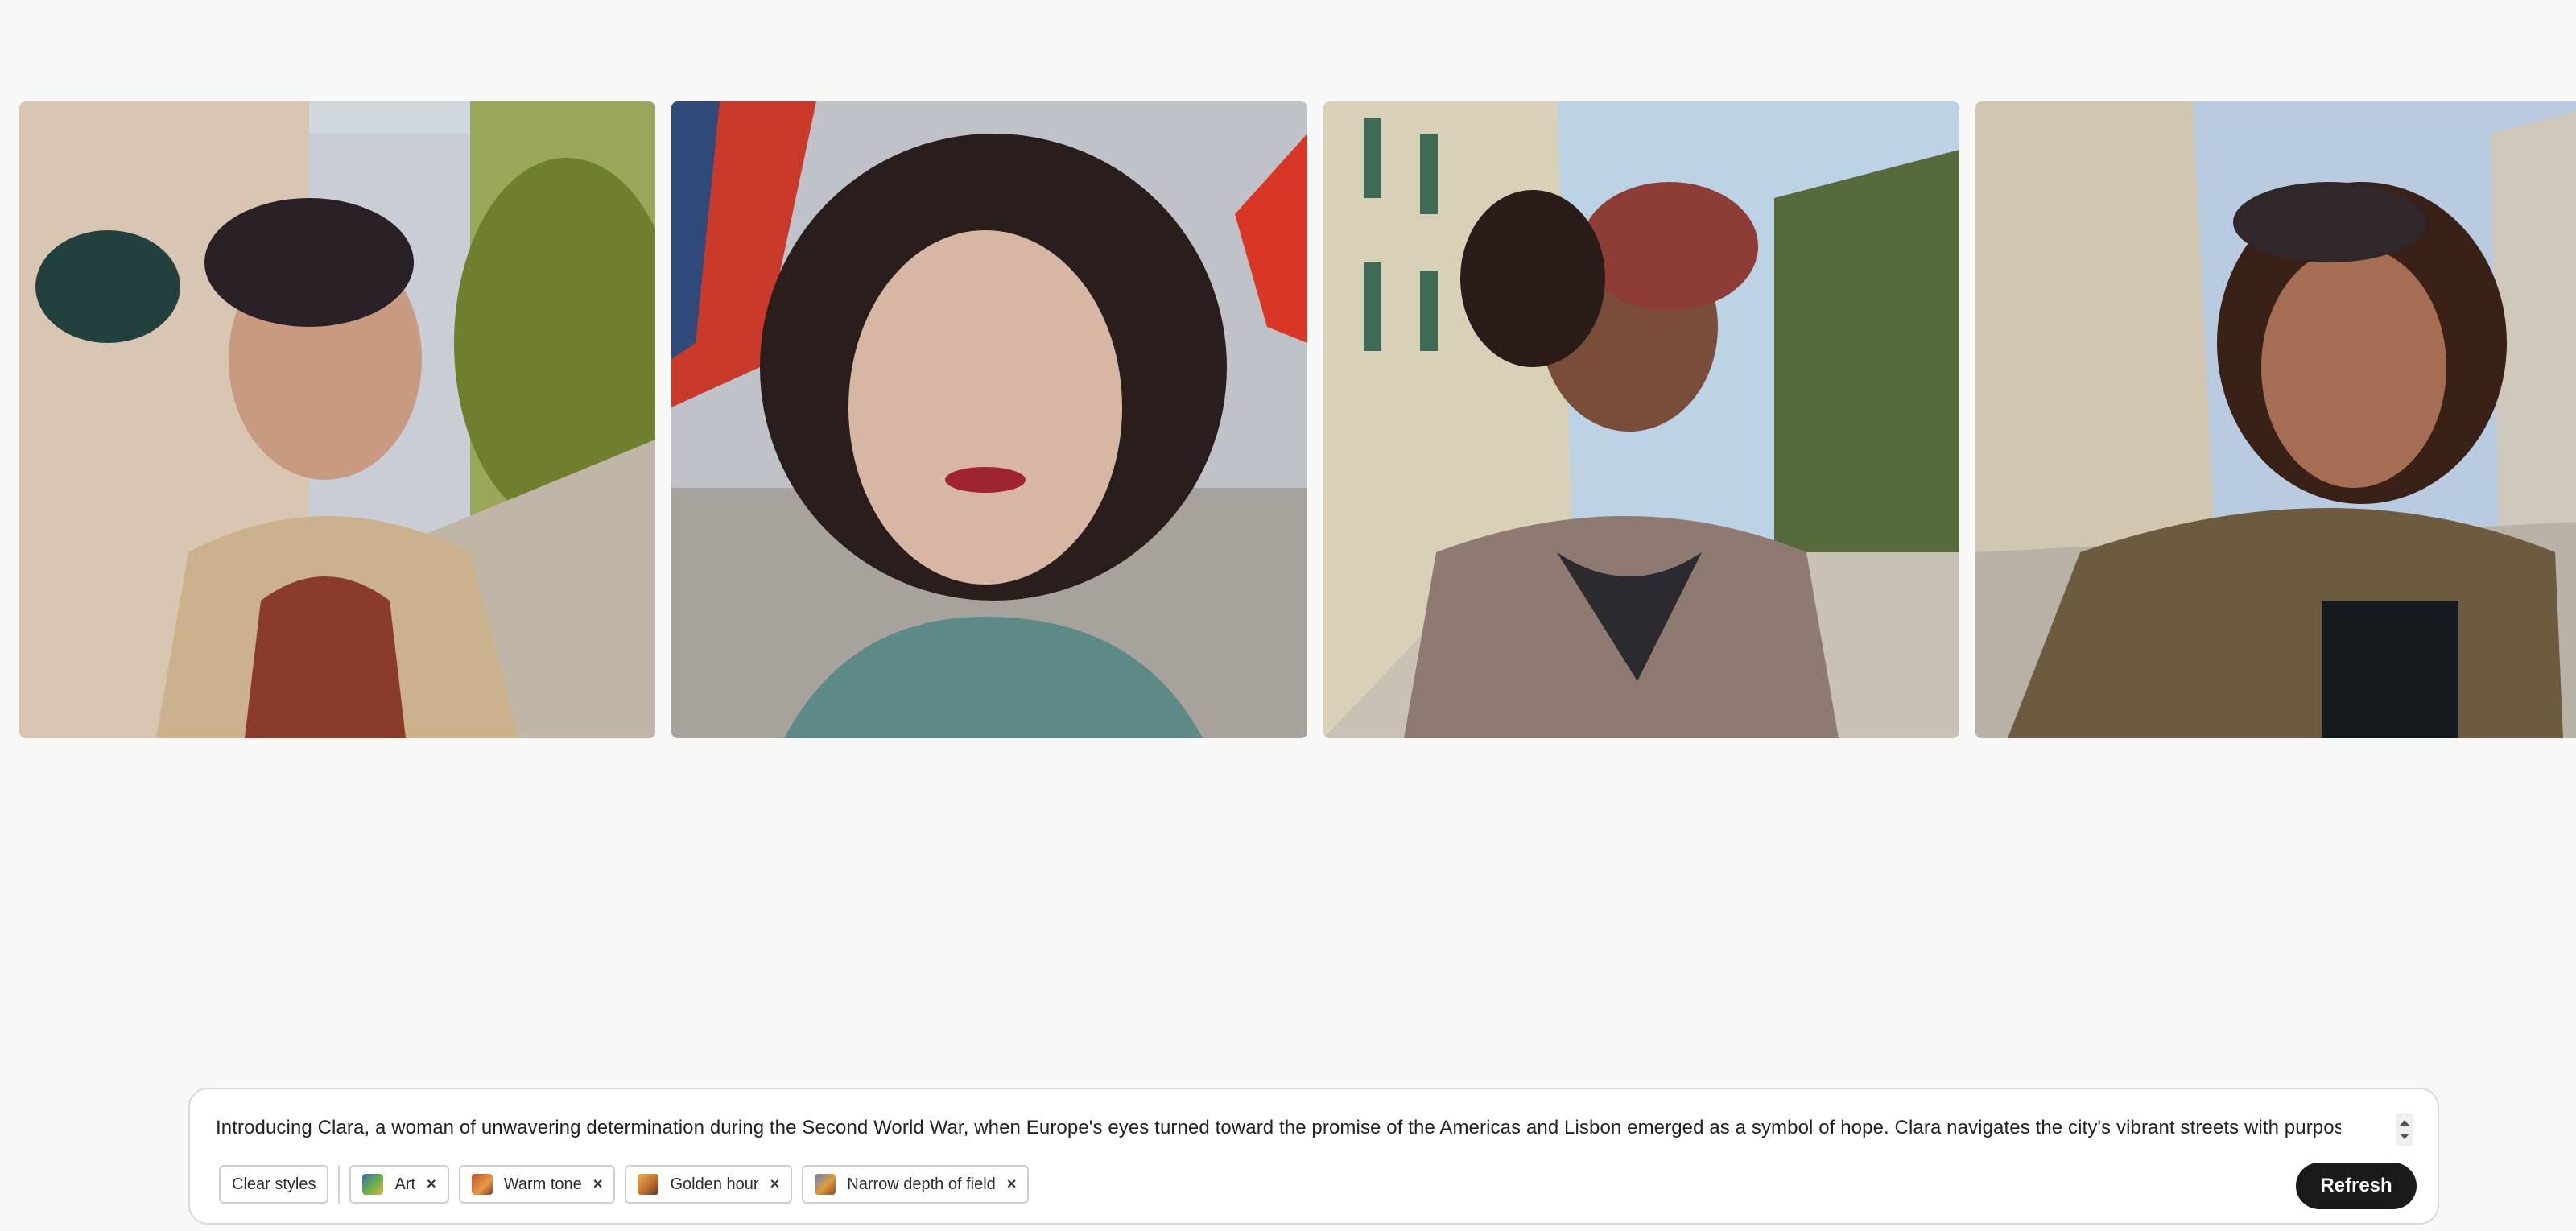 The image size is (2576, 1231). Describe the element at coordinates (648, 1184) in the screenshot. I see `golden-hour-thumbnail-icon` at that location.